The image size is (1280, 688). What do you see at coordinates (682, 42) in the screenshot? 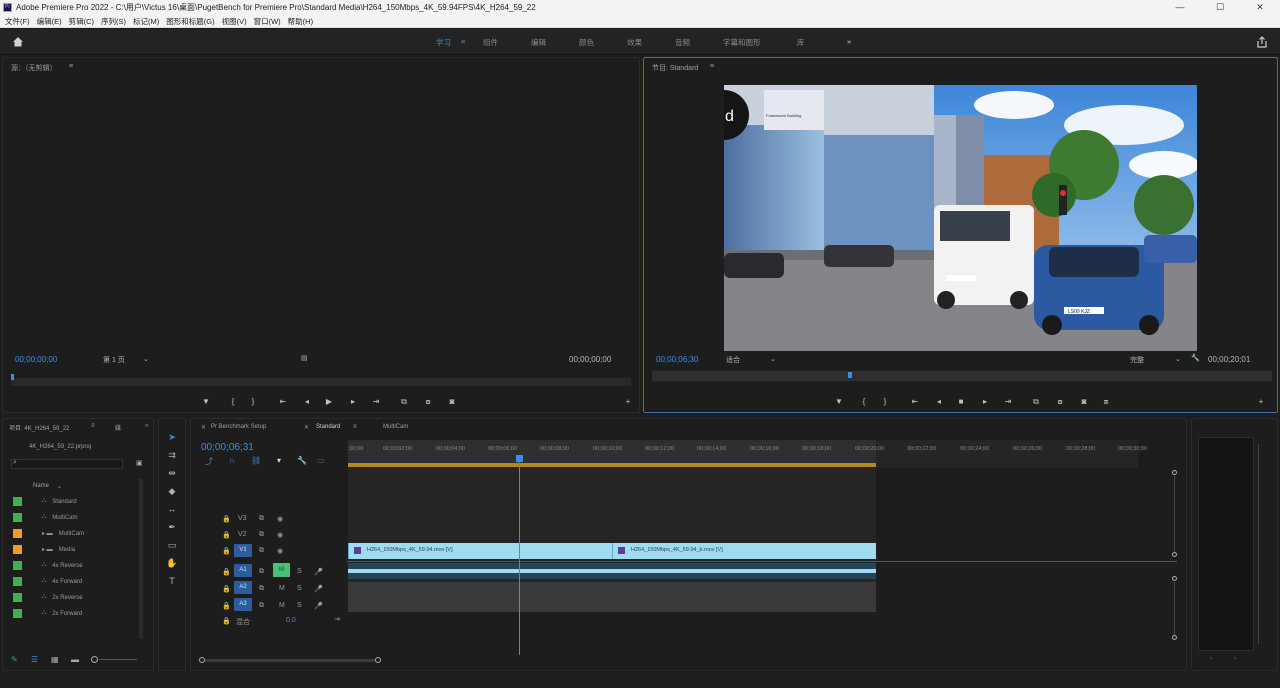
I see `workspace-tab-audio: 音频` at bounding box center [682, 42].